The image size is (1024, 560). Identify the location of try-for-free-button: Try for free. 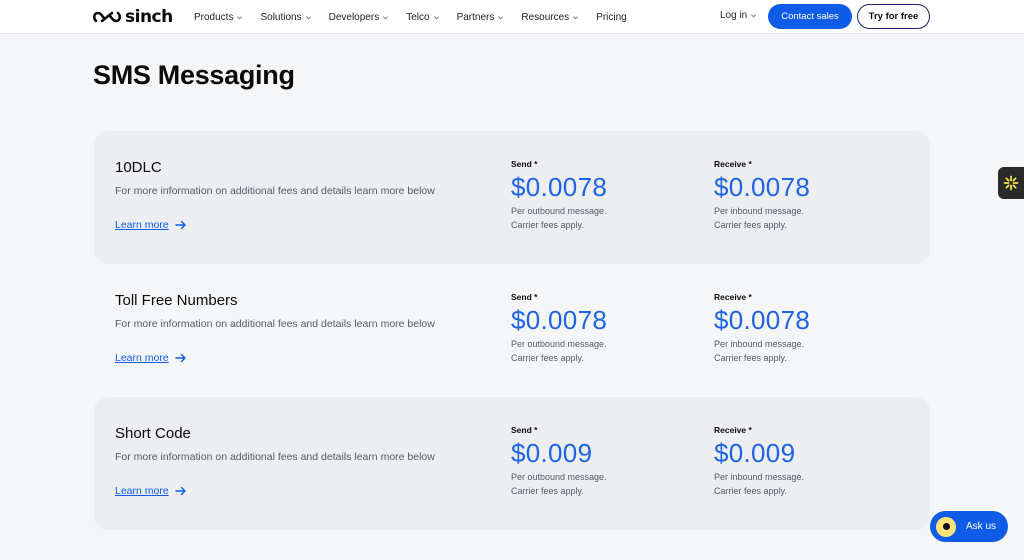
(893, 16).